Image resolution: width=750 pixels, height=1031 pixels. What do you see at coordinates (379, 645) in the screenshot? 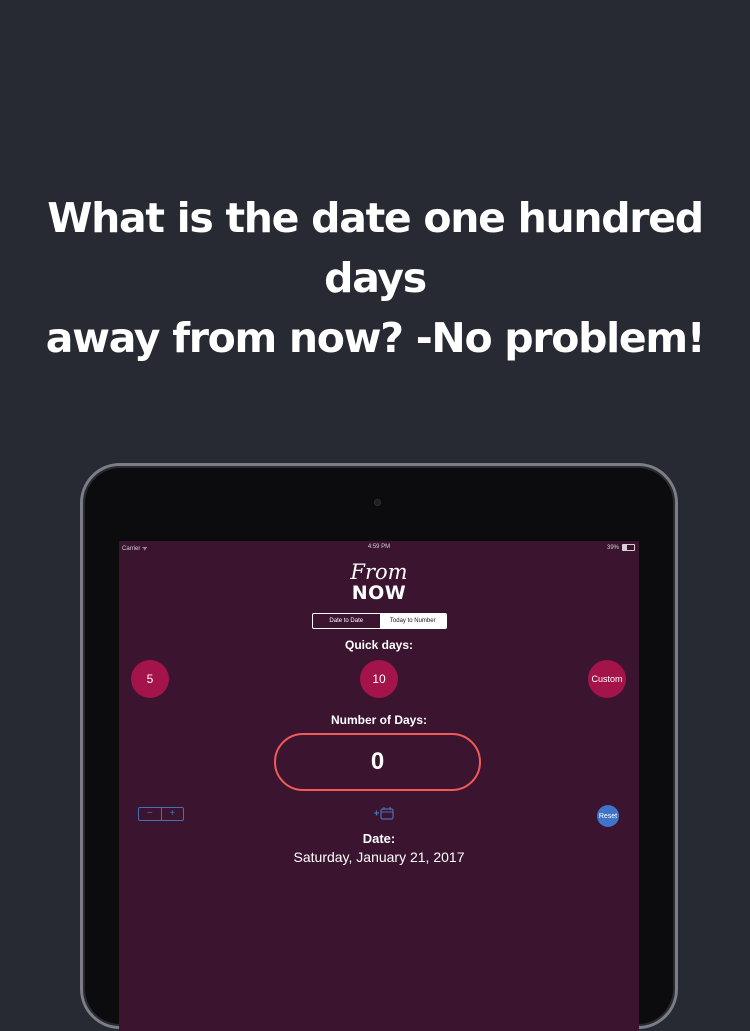
I see `quick-days-label: Quick days:` at bounding box center [379, 645].